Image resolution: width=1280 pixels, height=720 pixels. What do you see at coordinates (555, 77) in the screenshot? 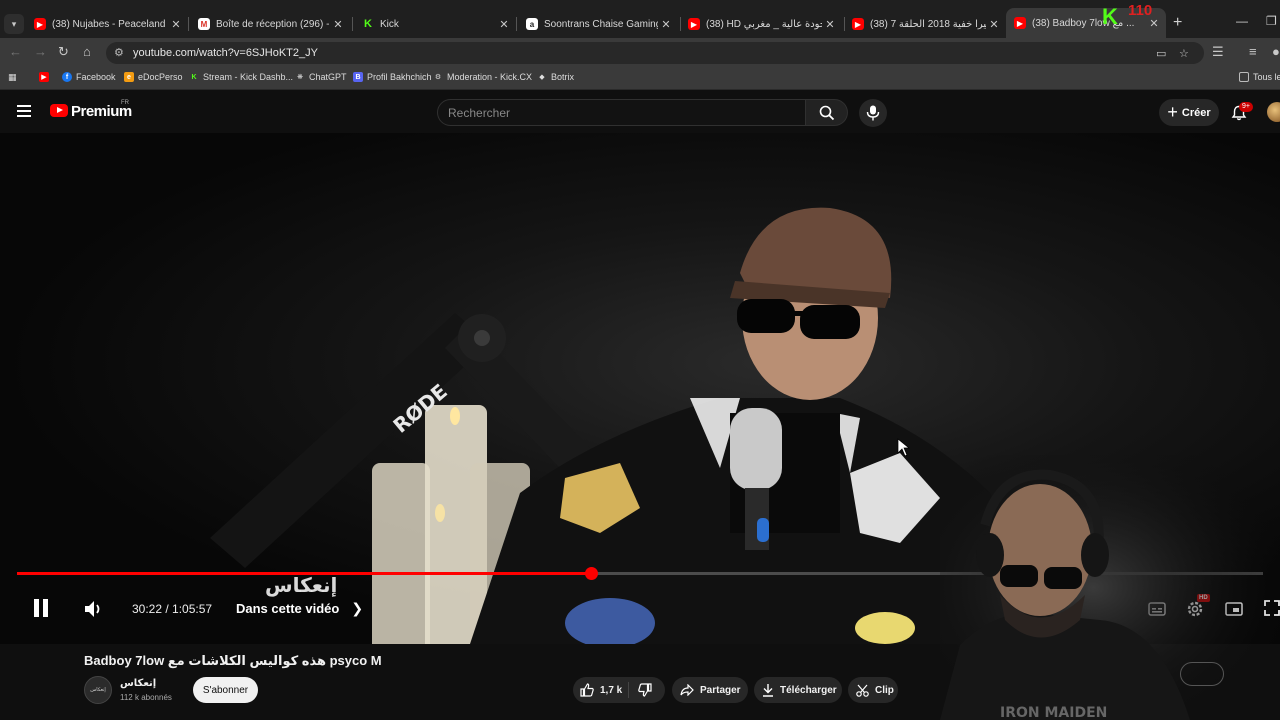
I see `bookmark-botrix: ◆ Botrix` at bounding box center [555, 77].